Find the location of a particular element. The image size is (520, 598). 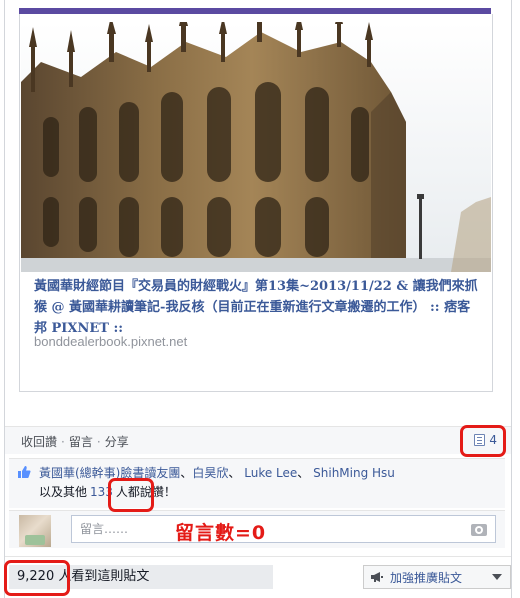

post-action-bar: 收回讚 · 留言 · 分享 4 is located at coordinates (258, 440).